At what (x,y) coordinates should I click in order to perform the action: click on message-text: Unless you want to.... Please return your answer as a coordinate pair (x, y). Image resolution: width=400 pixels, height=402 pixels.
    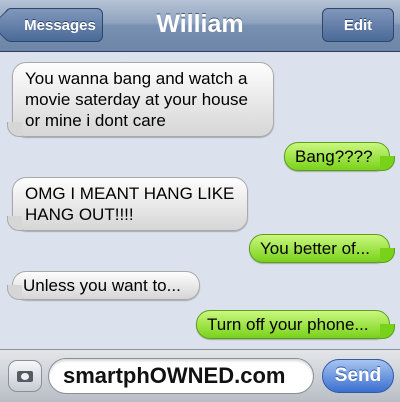
    Looking at the image, I should click on (102, 285).